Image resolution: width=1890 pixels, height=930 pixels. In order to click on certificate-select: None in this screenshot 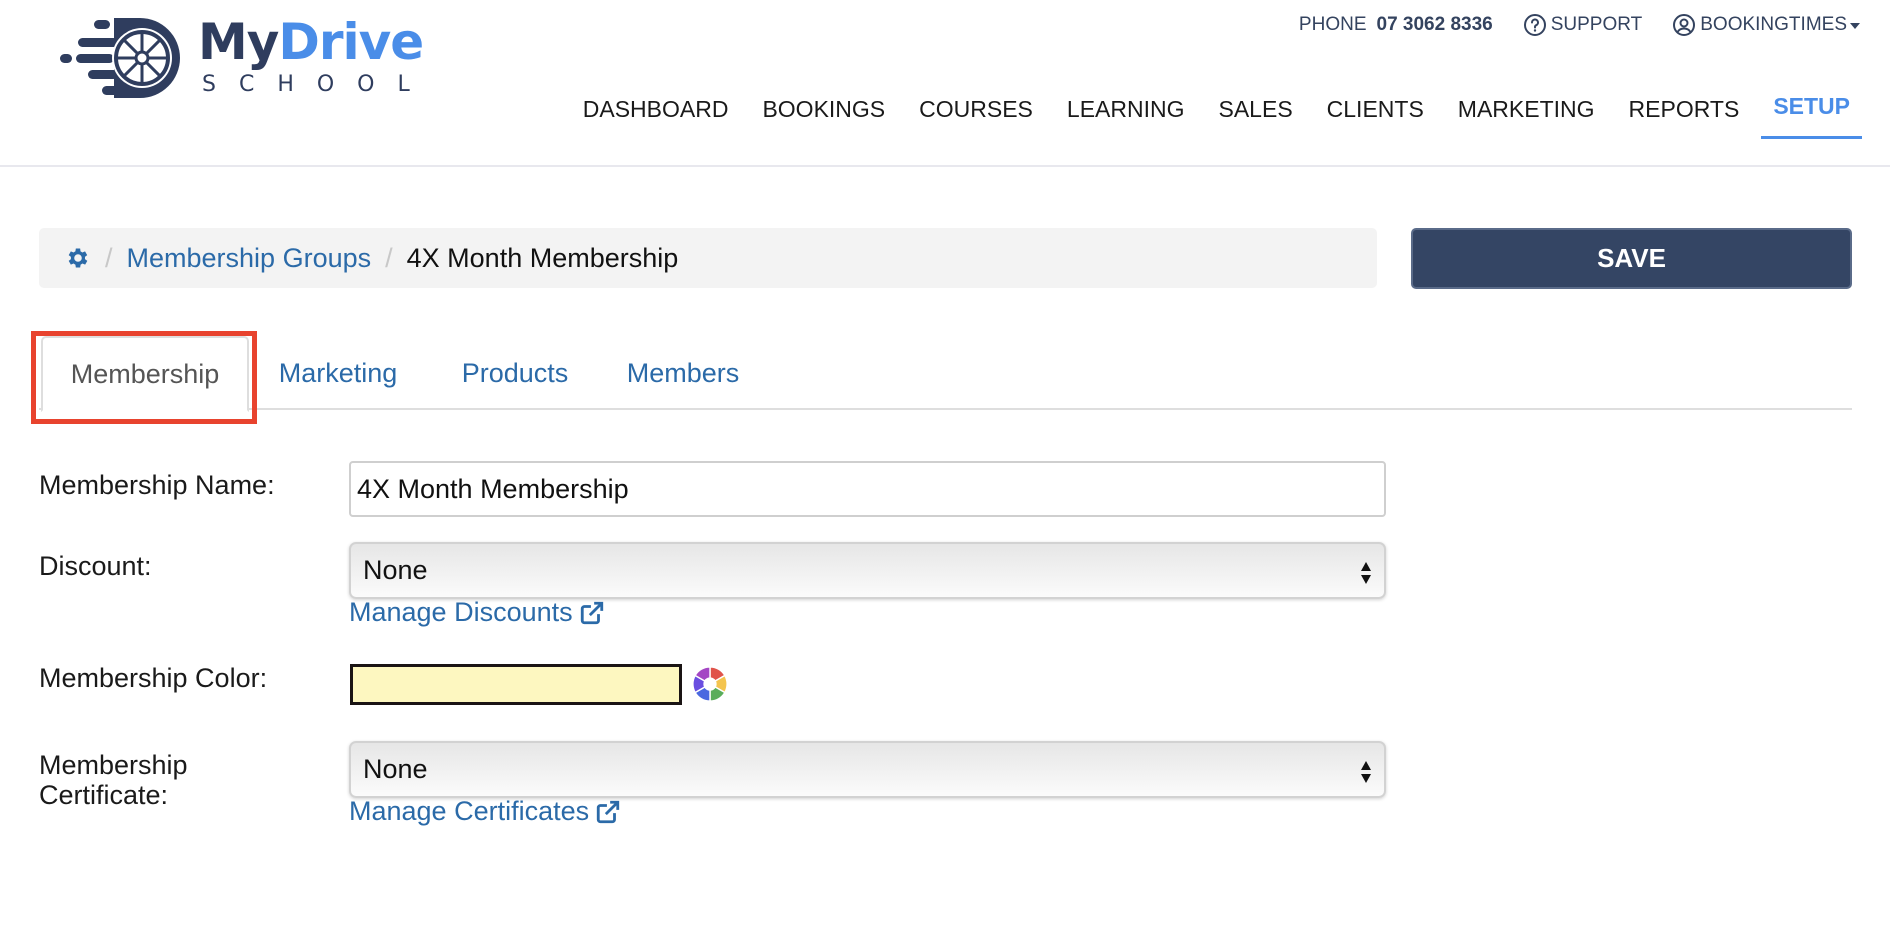, I will do `click(867, 769)`.